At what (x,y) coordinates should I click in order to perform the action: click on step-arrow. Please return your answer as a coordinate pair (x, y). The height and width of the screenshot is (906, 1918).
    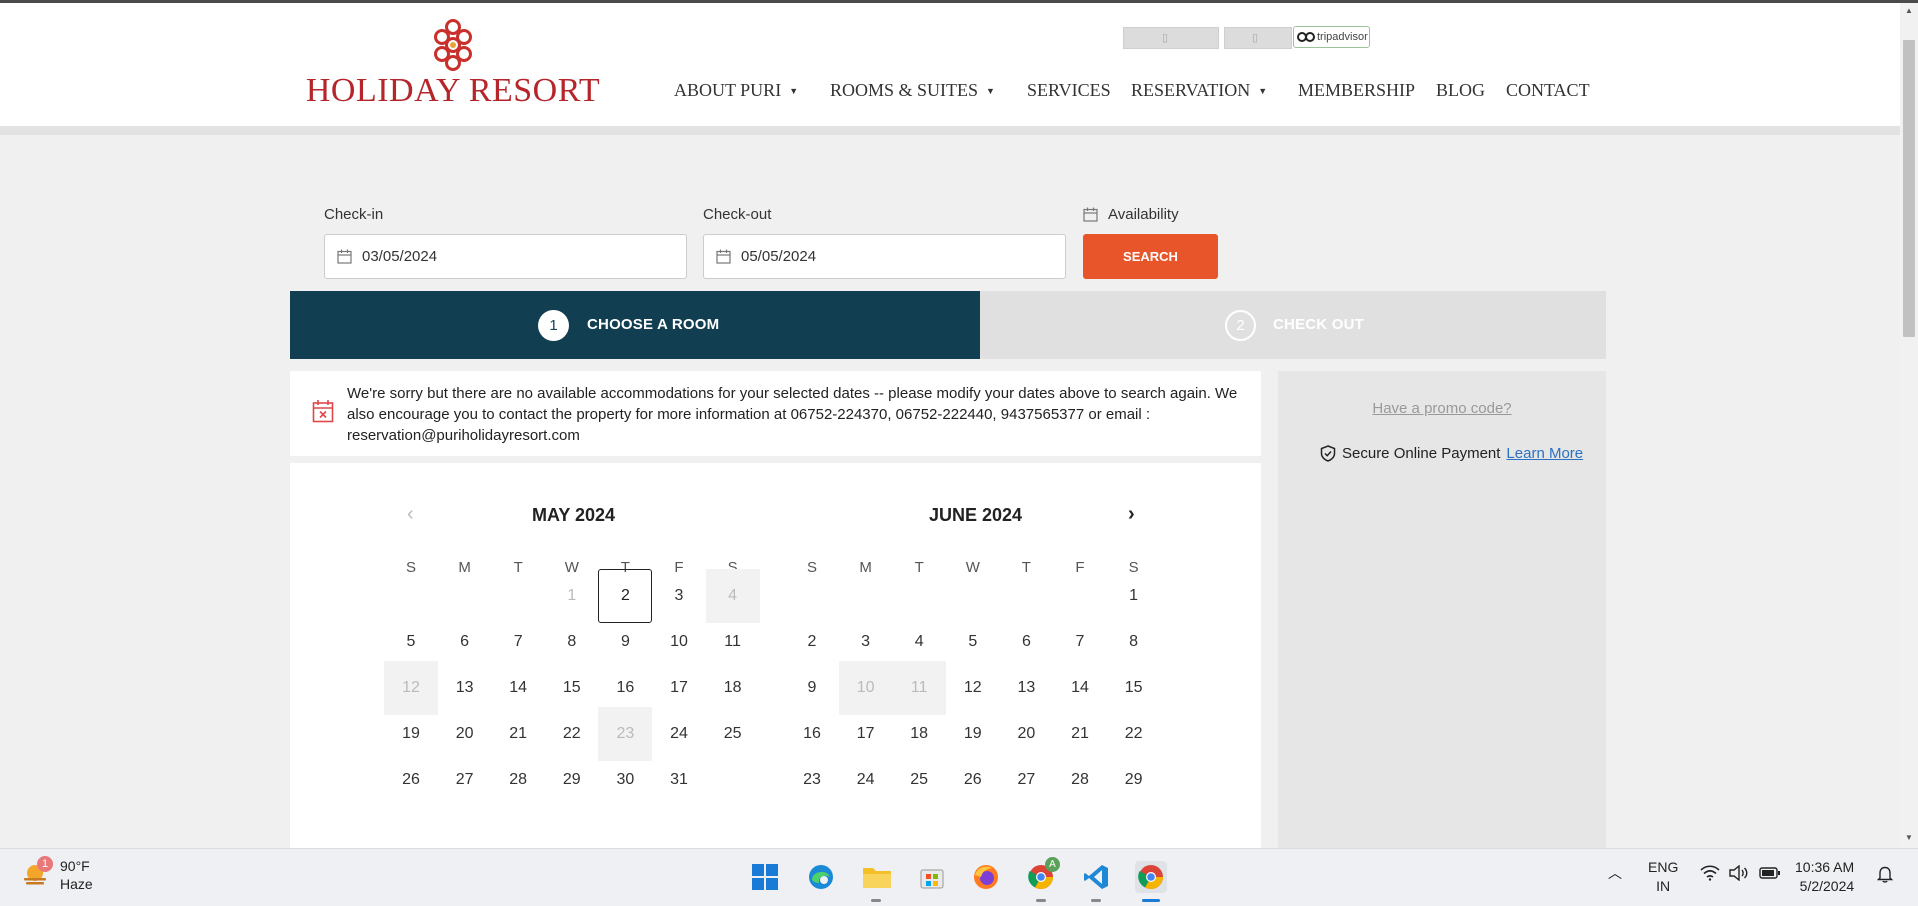
    Looking at the image, I should click on (964, 325).